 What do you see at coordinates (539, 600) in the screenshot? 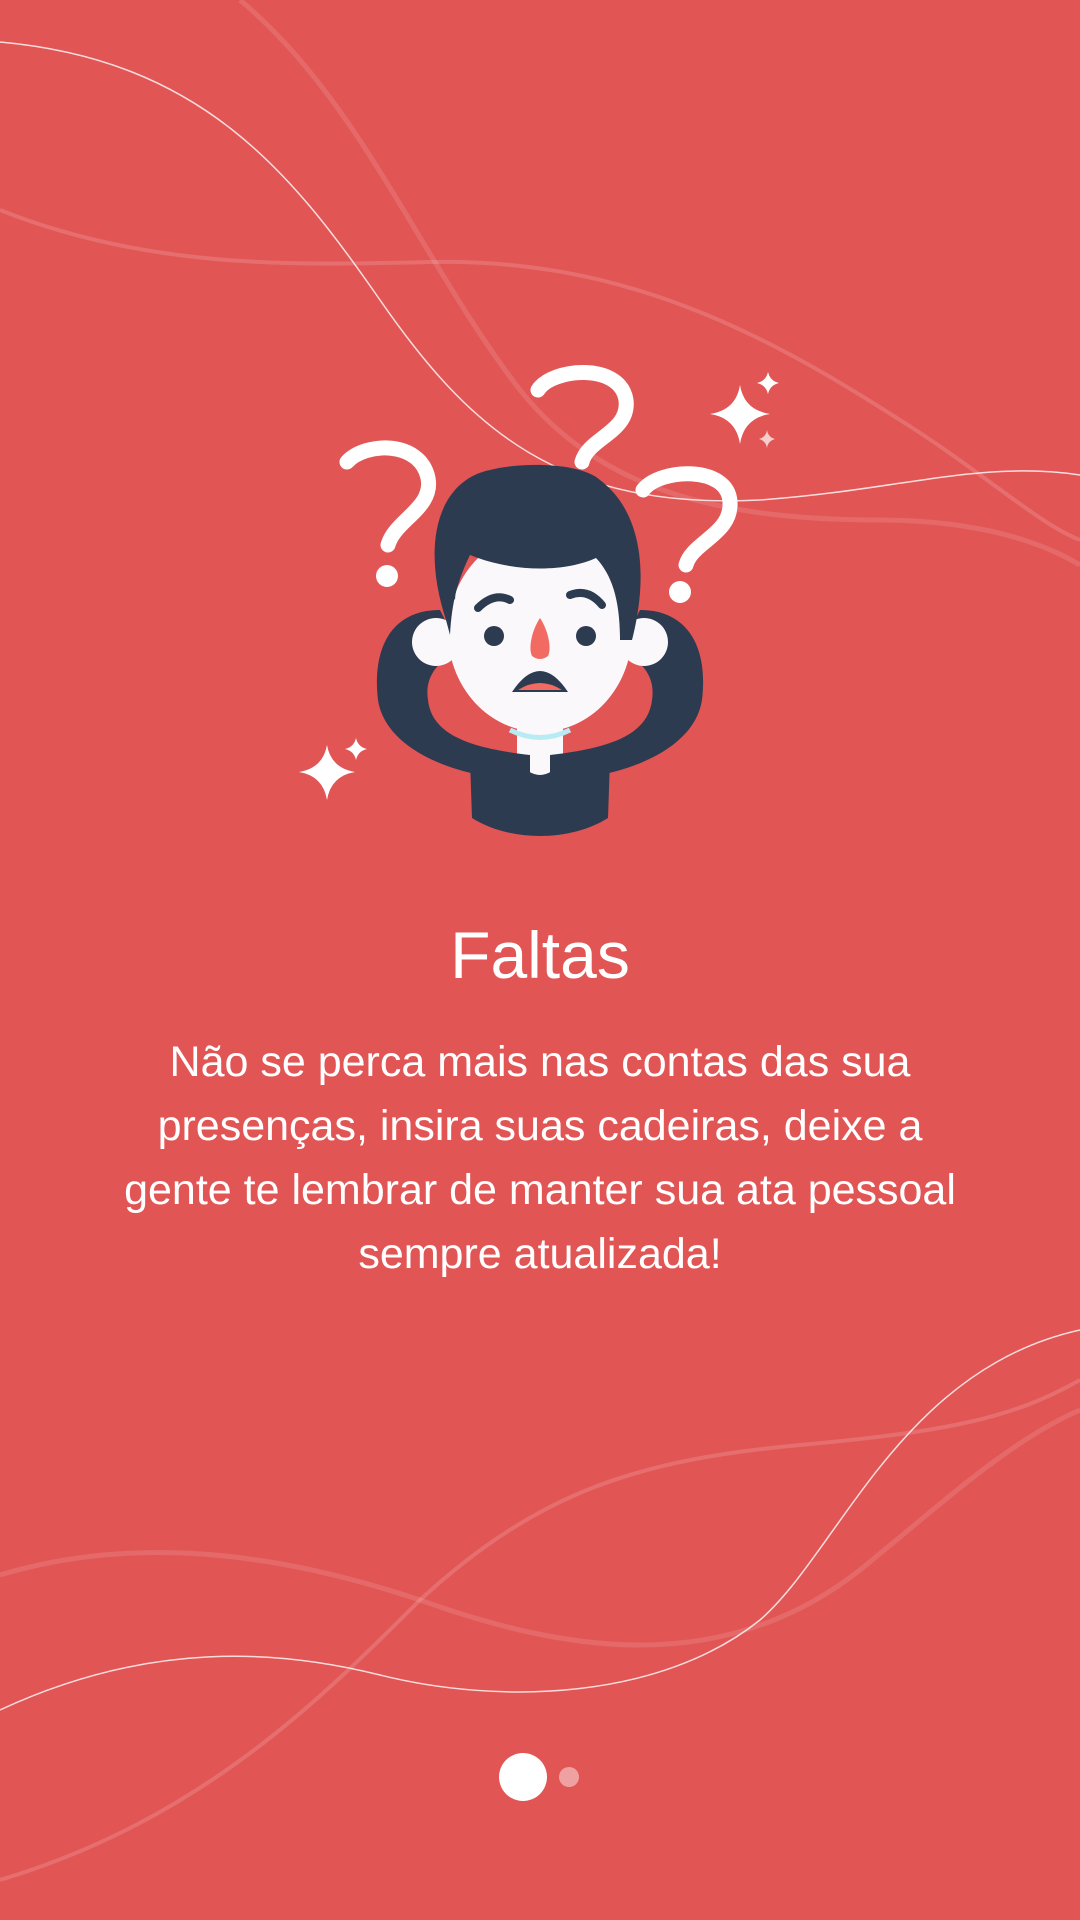
I see `confused-student-icon` at bounding box center [539, 600].